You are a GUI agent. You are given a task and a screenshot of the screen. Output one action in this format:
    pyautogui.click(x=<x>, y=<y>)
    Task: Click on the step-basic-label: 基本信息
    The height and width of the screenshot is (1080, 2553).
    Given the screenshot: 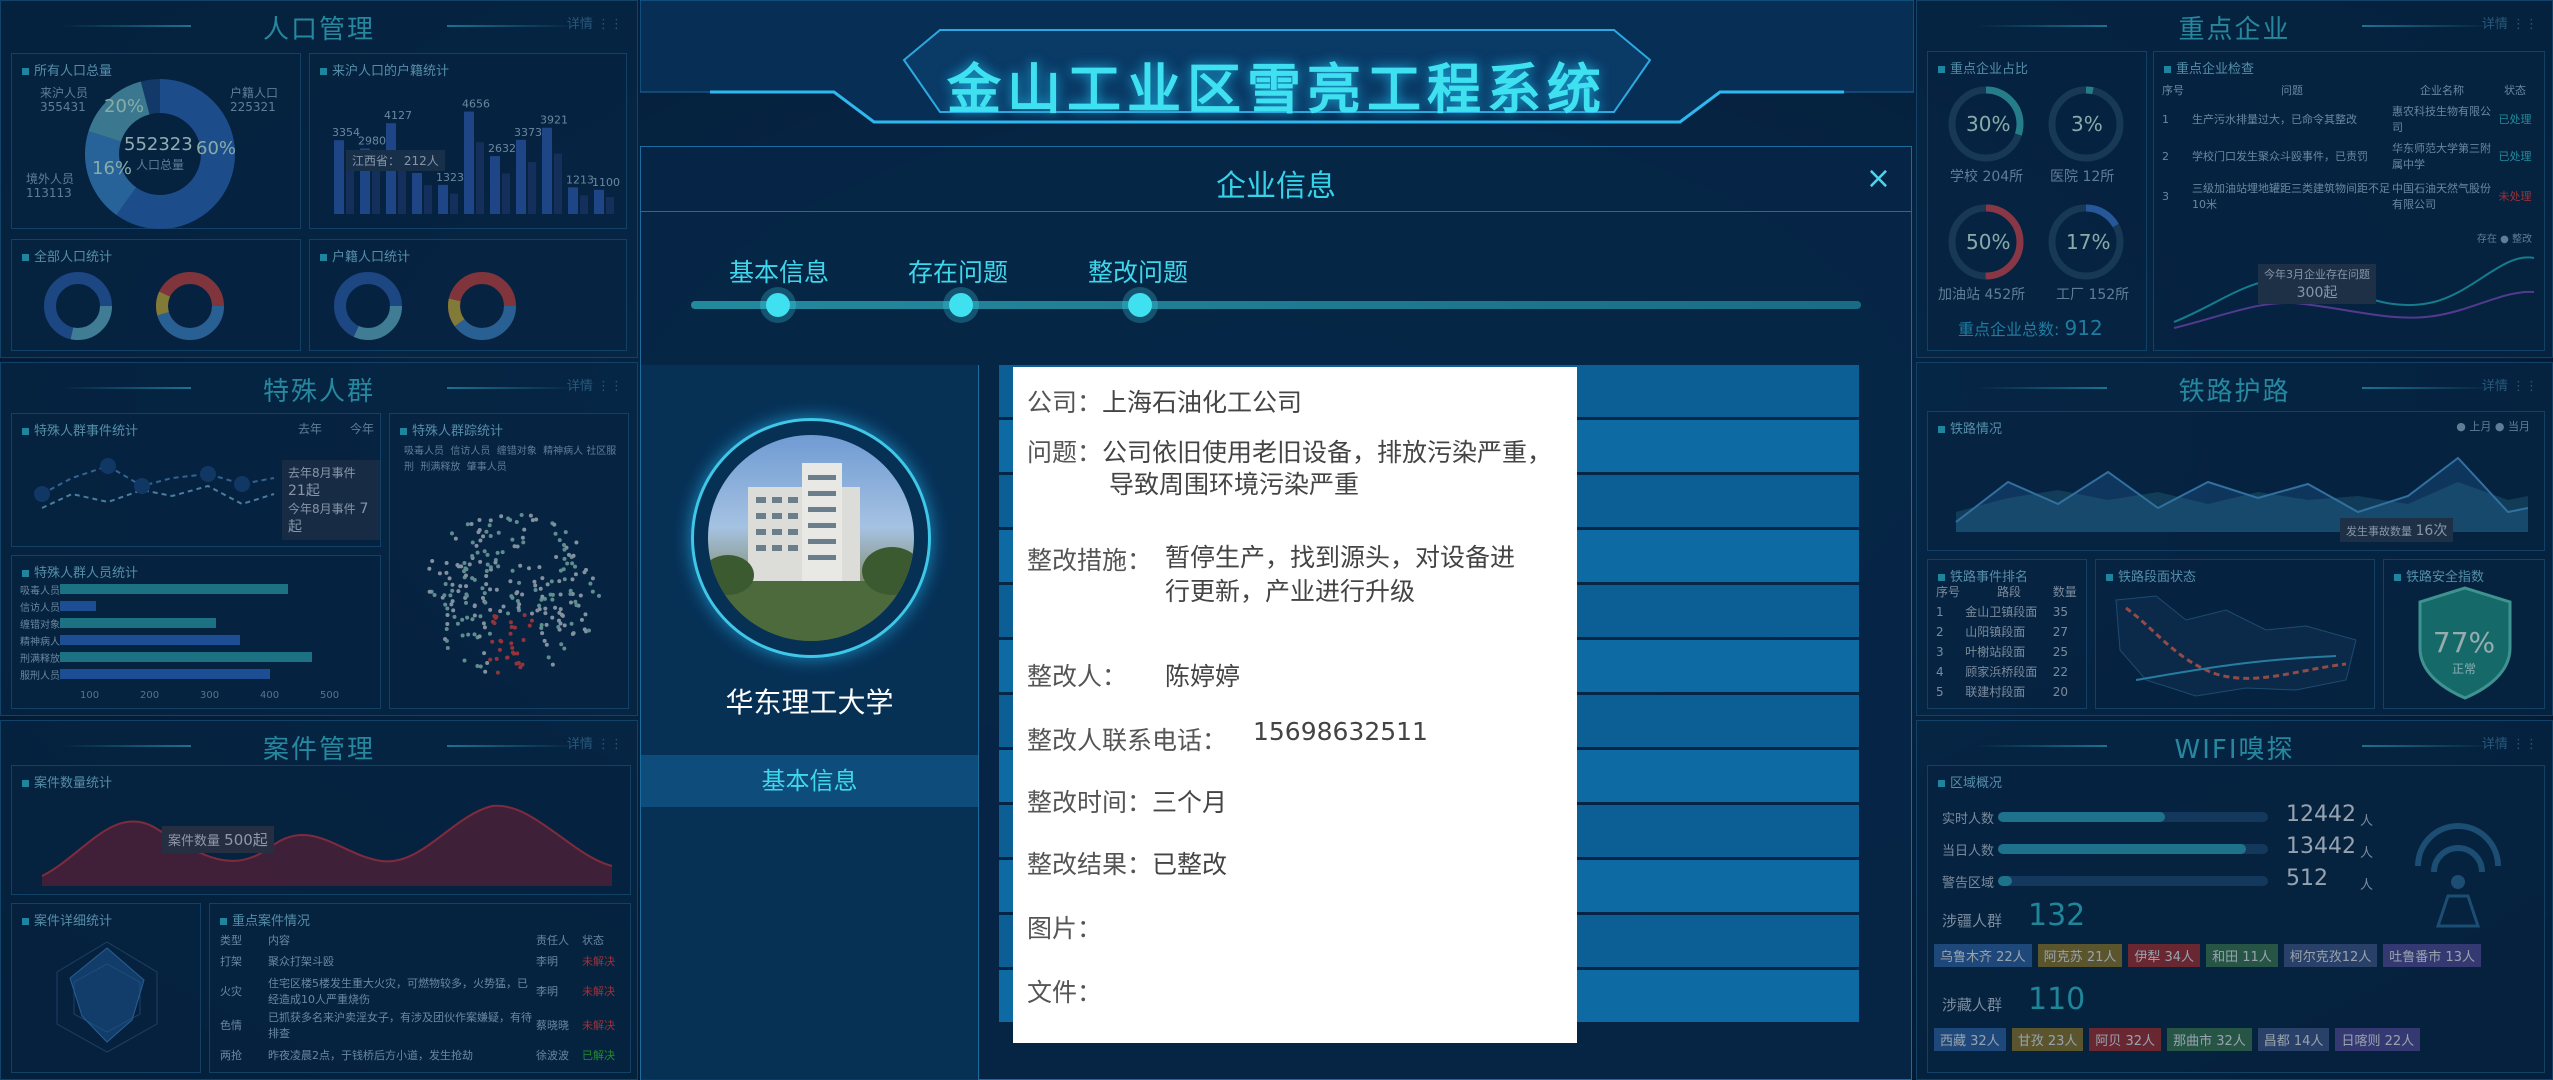 What is the action you would take?
    pyautogui.click(x=779, y=271)
    